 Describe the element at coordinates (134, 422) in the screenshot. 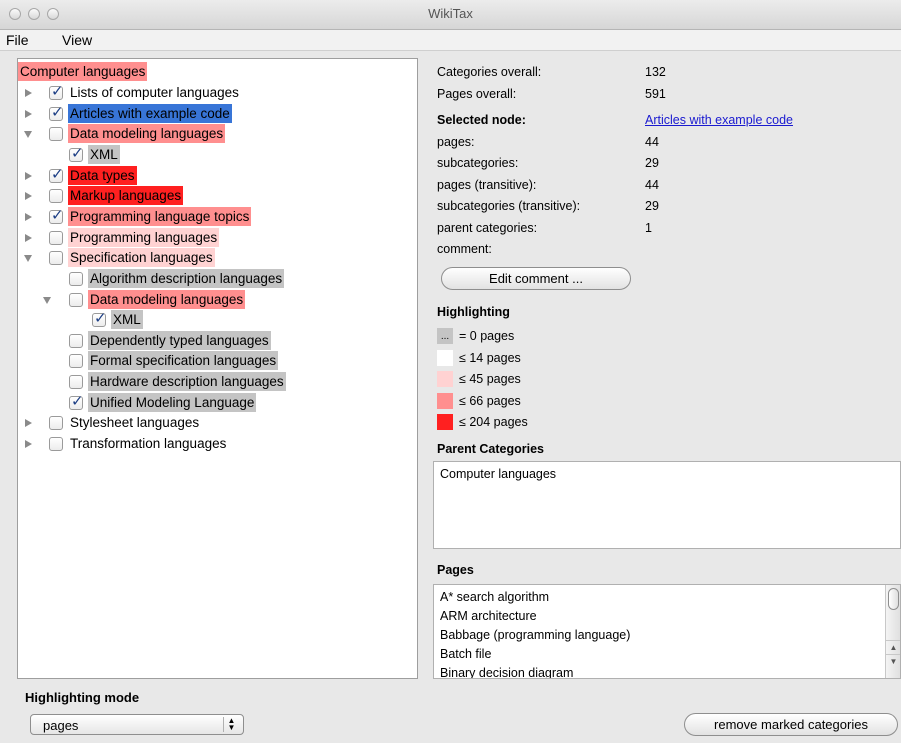

I see `tree-row-label: Stylesheet languages` at that location.